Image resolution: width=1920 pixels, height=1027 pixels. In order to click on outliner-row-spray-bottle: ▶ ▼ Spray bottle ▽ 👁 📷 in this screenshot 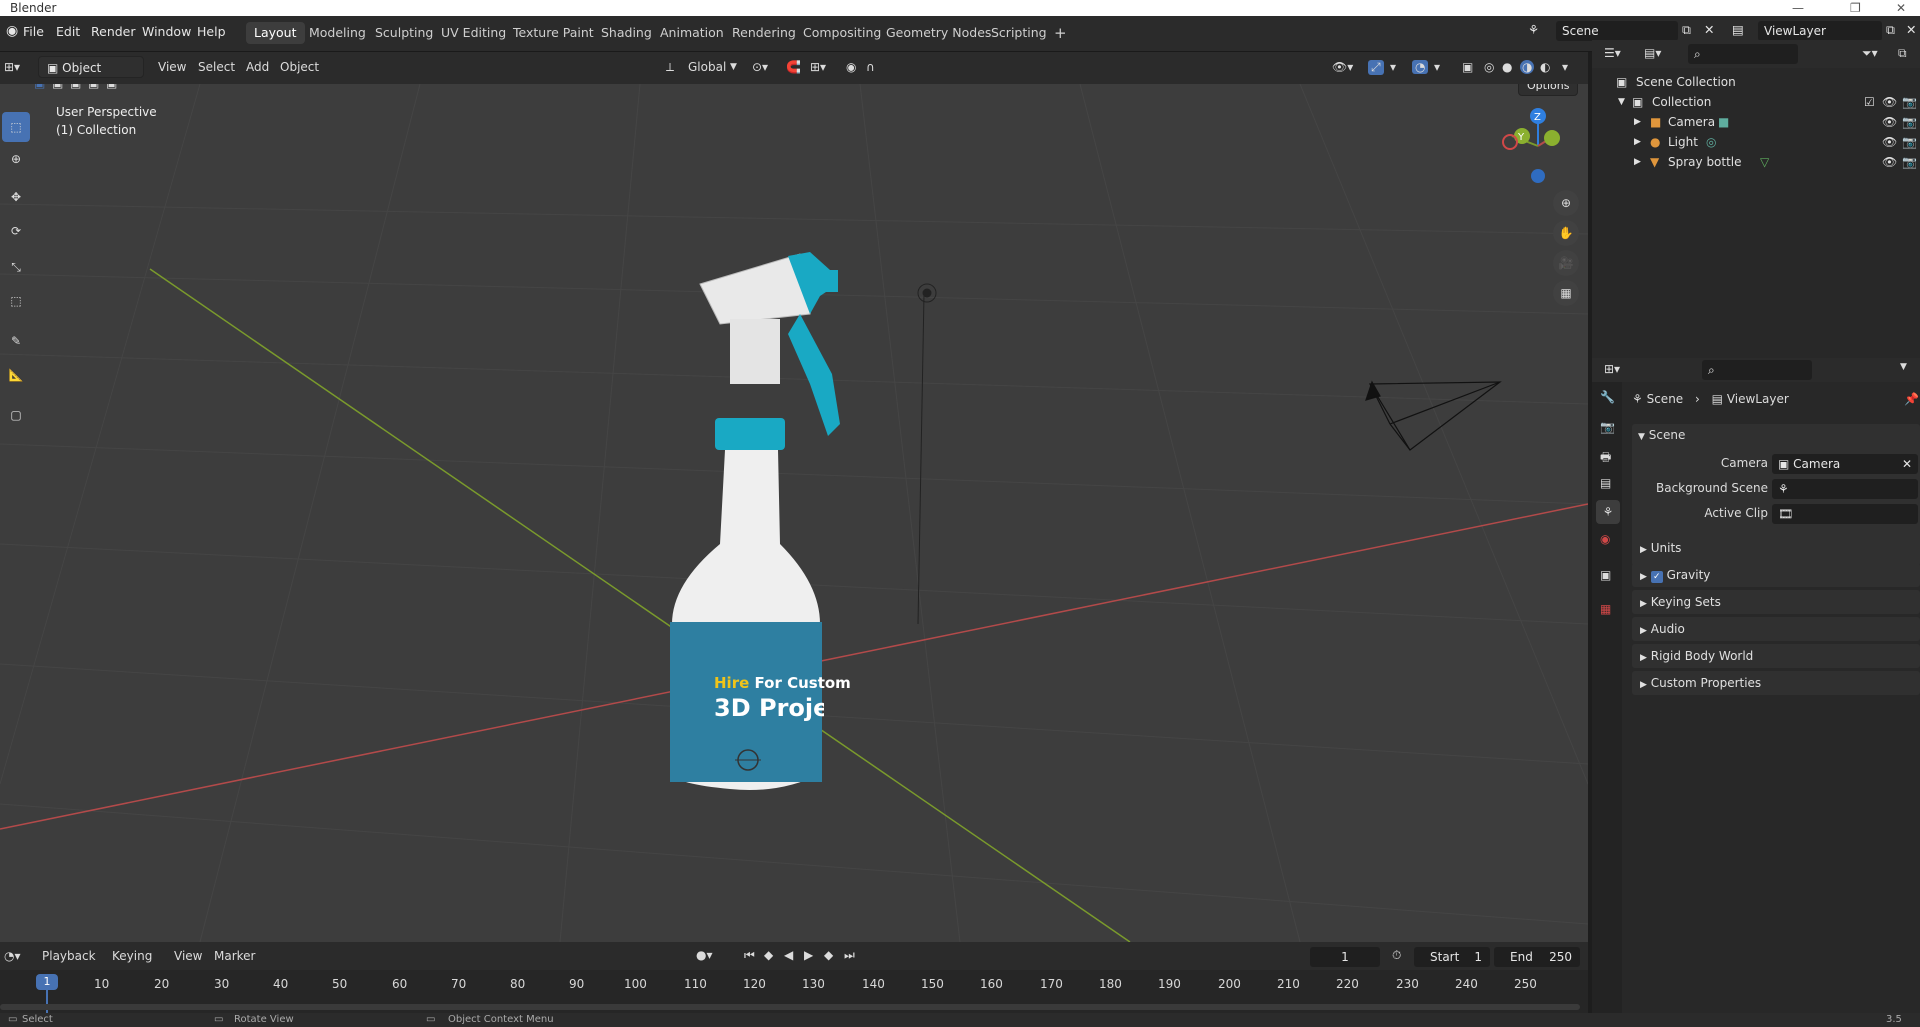, I will do `click(1756, 162)`.